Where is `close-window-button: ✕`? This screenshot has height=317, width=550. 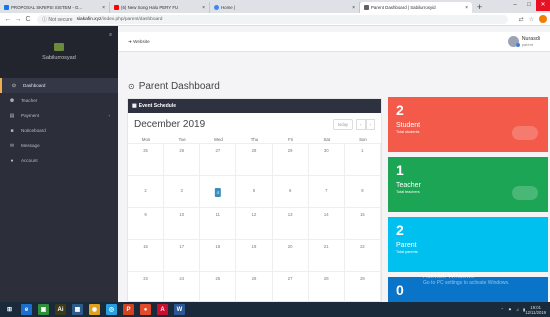 close-window-button: ✕ is located at coordinates (543, 5).